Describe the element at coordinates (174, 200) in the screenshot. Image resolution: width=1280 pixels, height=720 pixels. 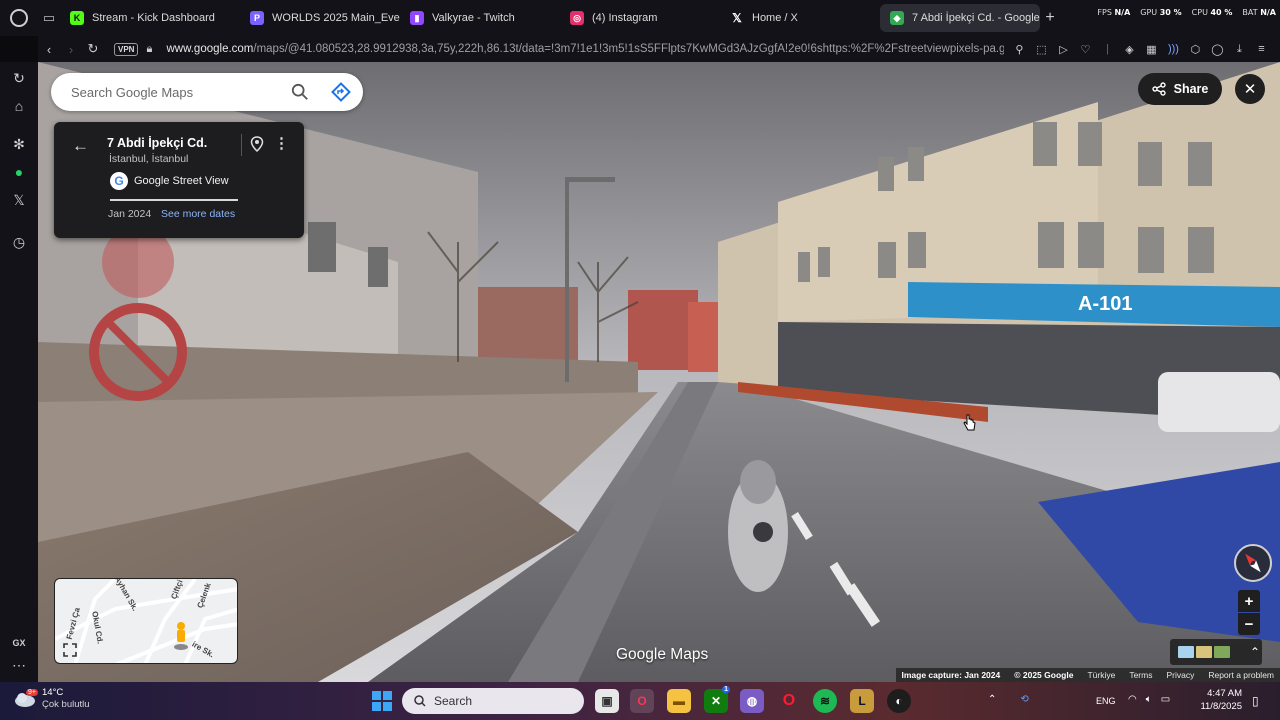
I see `divider` at that location.